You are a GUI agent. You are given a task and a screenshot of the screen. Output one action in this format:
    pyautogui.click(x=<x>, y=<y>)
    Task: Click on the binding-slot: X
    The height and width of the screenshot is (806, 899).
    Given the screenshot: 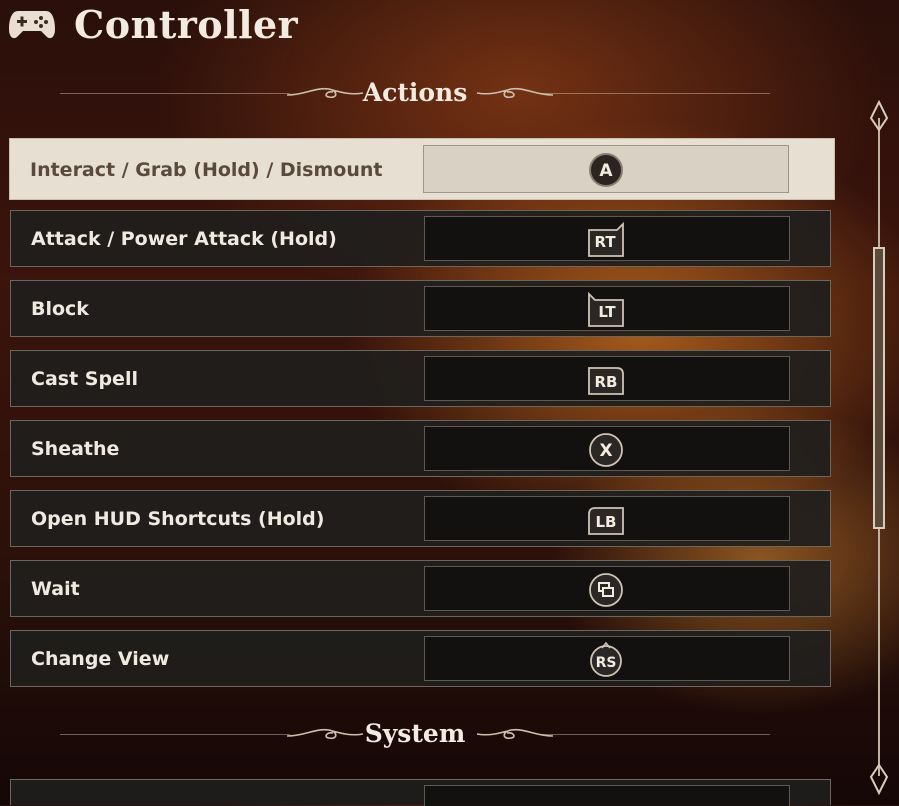 What is the action you would take?
    pyautogui.click(x=607, y=448)
    